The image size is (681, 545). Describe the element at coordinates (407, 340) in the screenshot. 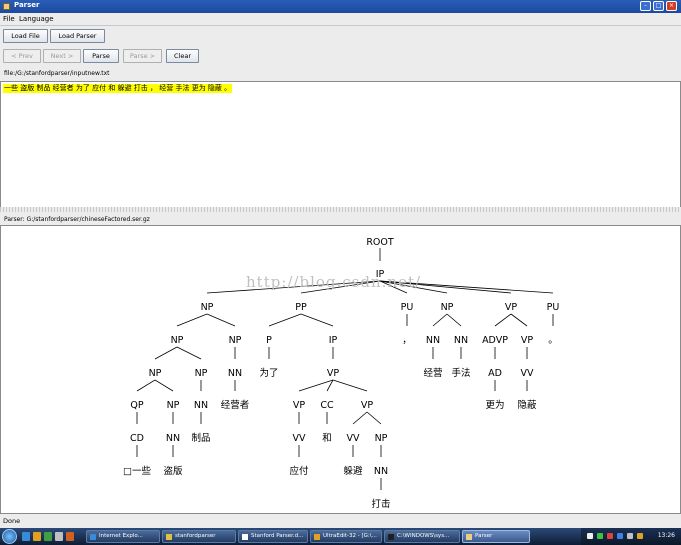

I see `tree-leaf: ，` at that location.